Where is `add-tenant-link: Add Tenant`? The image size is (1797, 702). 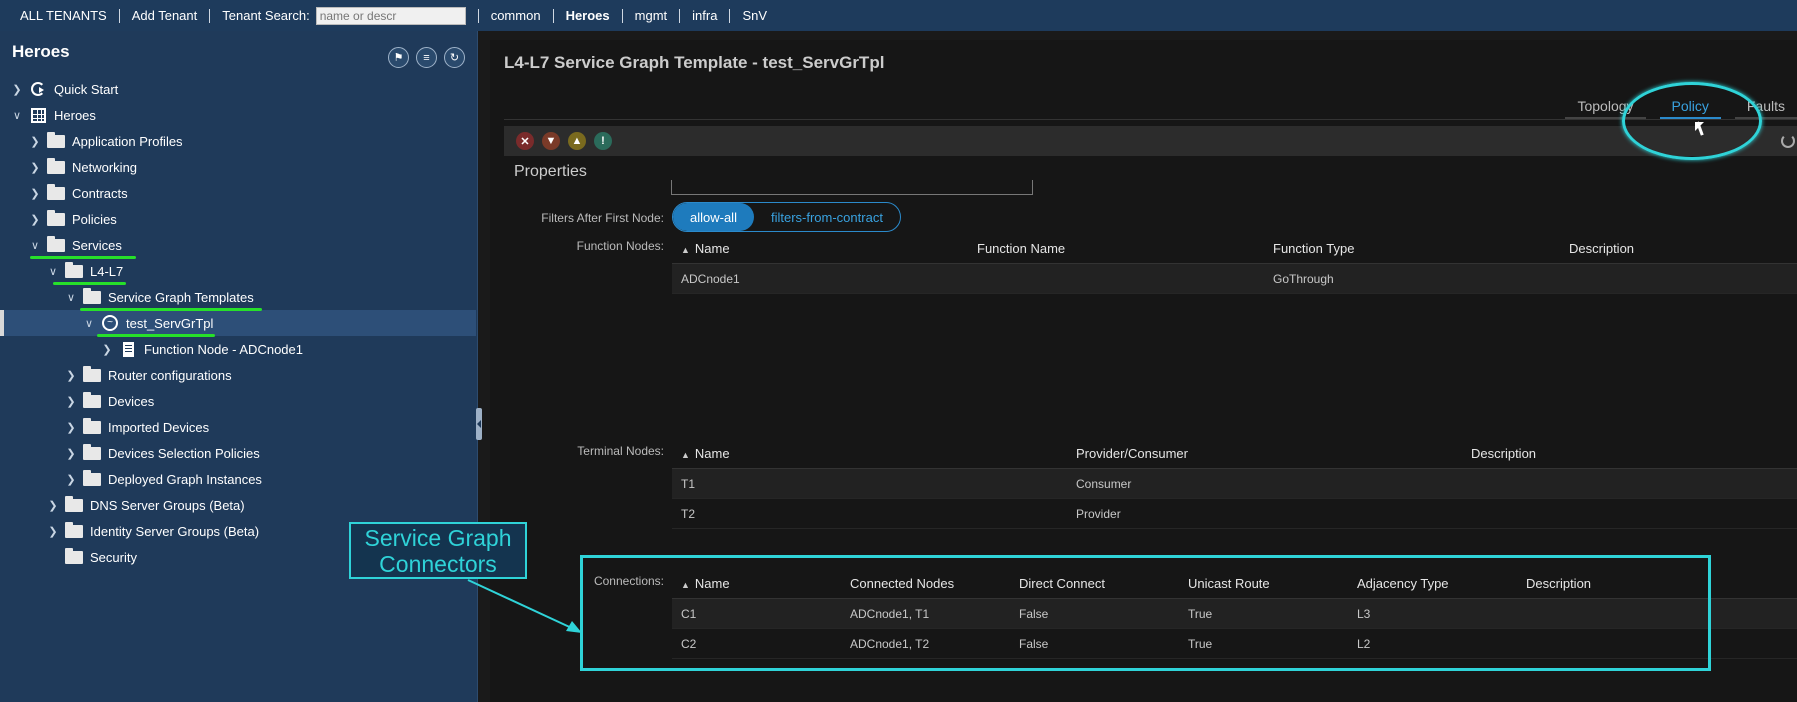 add-tenant-link: Add Tenant is located at coordinates (165, 15).